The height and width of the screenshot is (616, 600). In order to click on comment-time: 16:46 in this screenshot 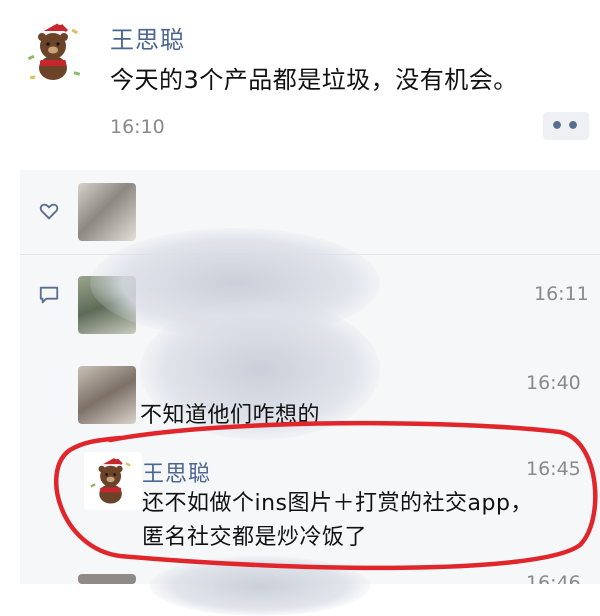, I will do `click(553, 578)`.